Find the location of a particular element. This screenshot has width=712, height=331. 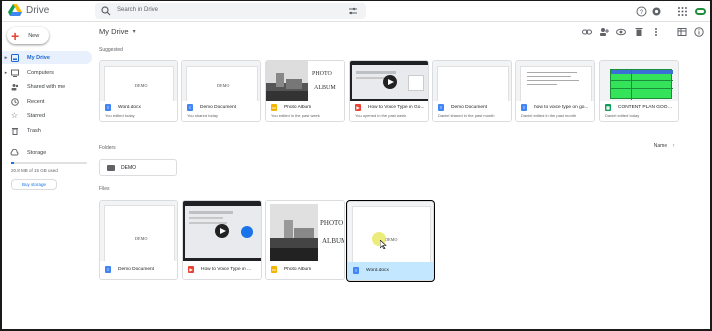

file-card: DEMO ≡ Demo Document is located at coordinates (138, 240).